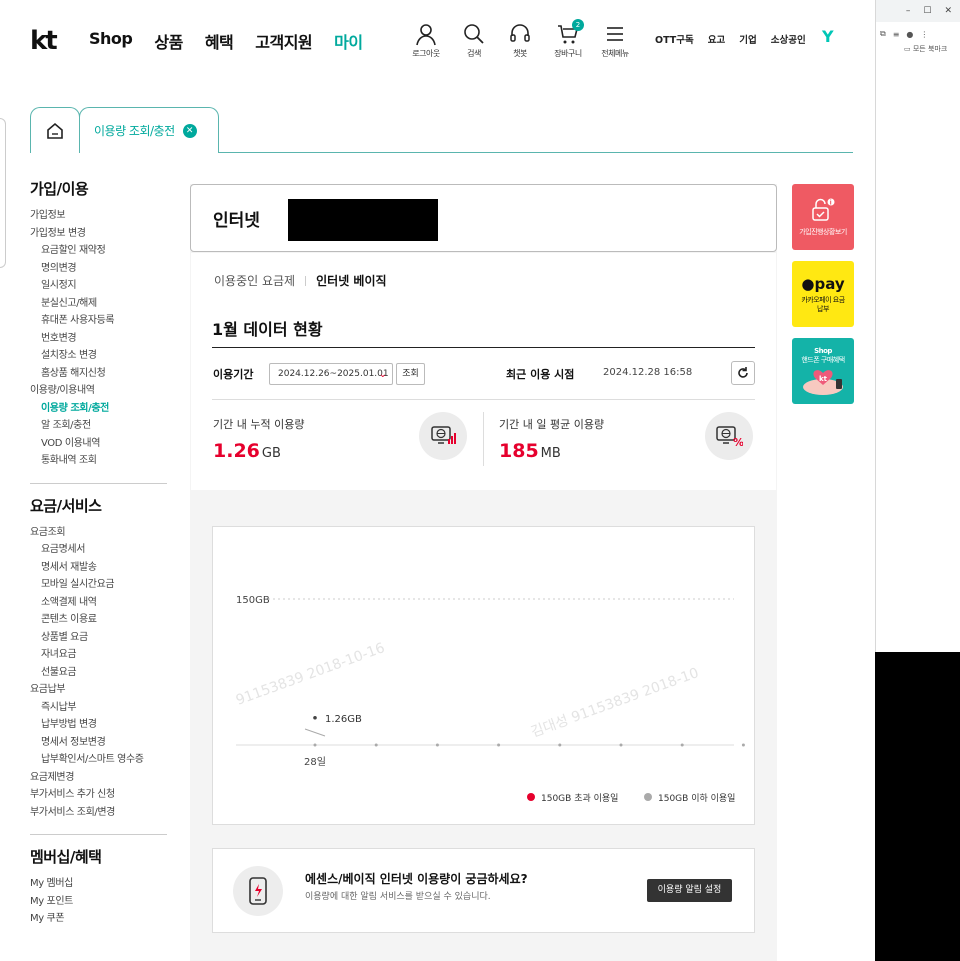 The image size is (960, 961). Describe the element at coordinates (343, 719) in the screenshot. I see `data-point-label: 1.26GB` at that location.